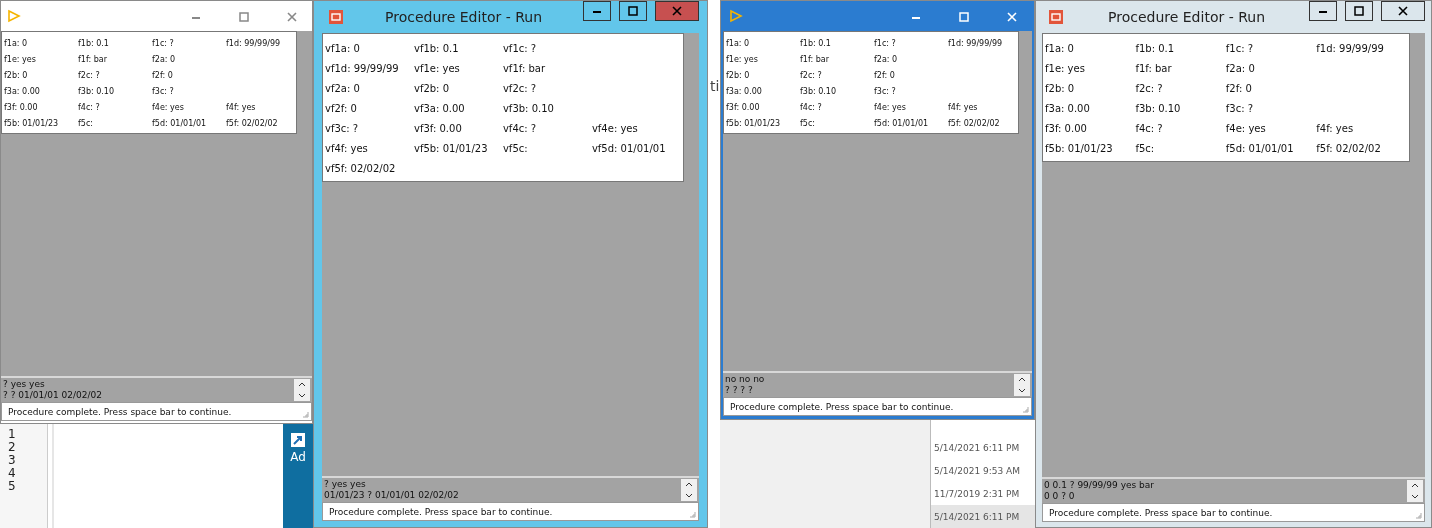  Describe the element at coordinates (437, 68) in the screenshot. I see `field-text: vf1e: yes` at that location.